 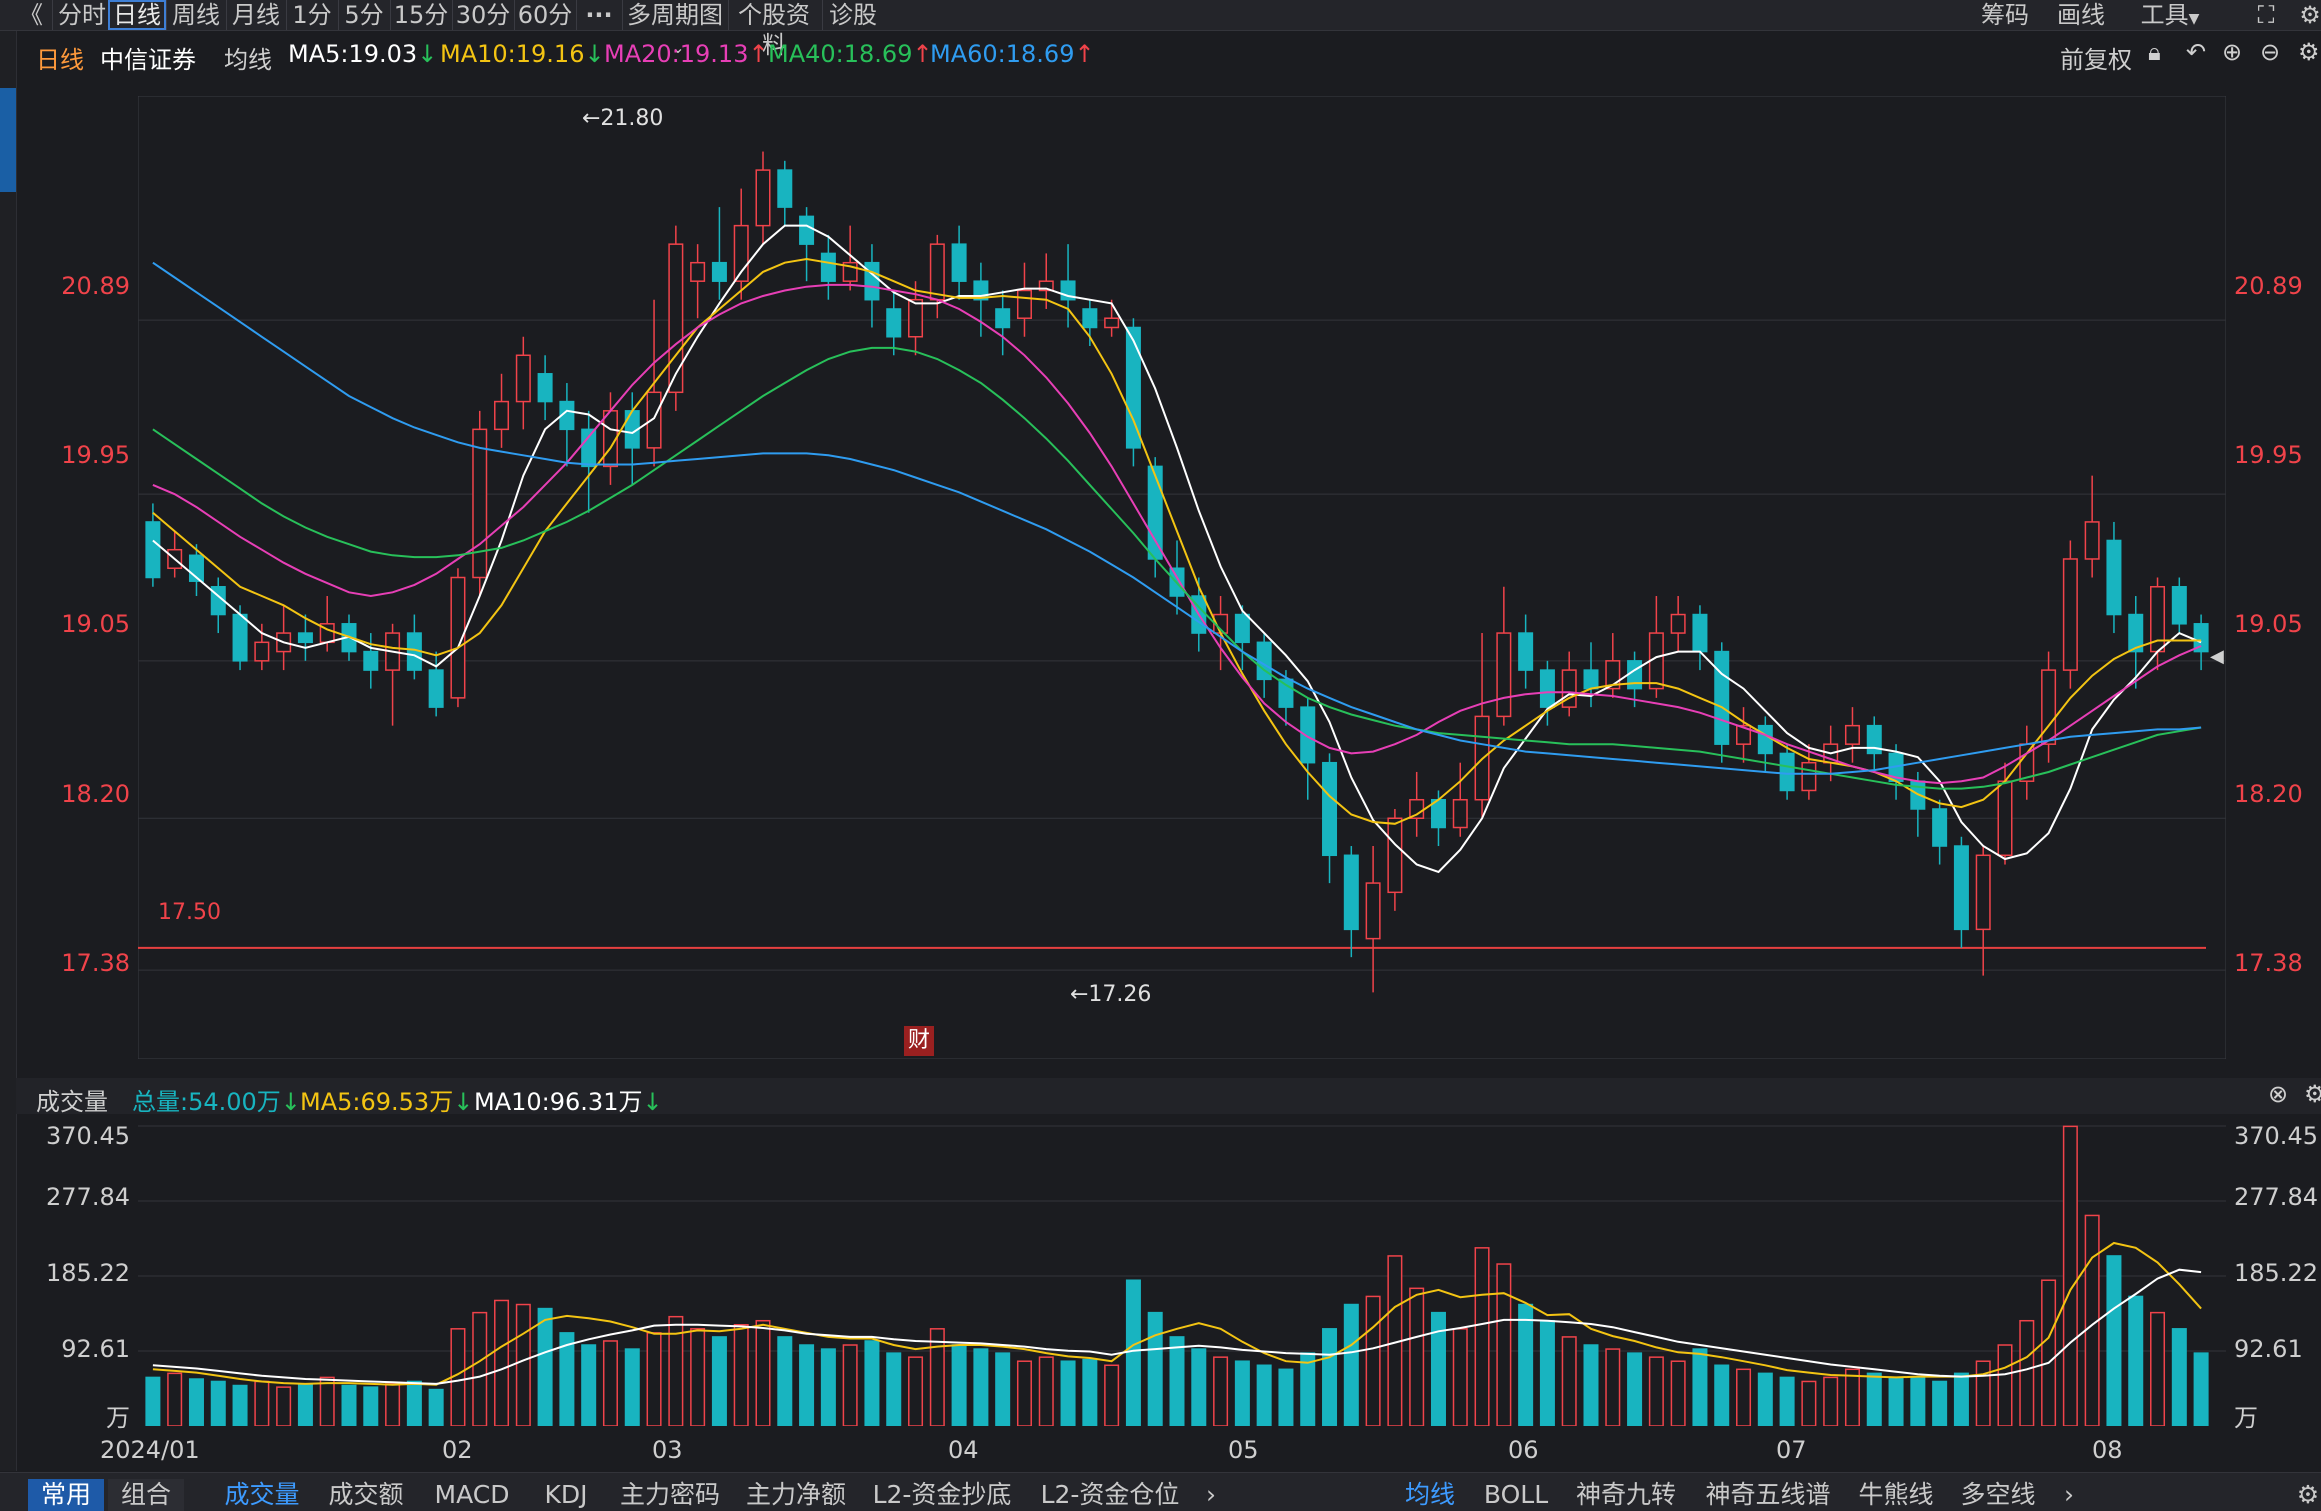 I want to click on tab-30min: 30分, so click(x=482, y=15).